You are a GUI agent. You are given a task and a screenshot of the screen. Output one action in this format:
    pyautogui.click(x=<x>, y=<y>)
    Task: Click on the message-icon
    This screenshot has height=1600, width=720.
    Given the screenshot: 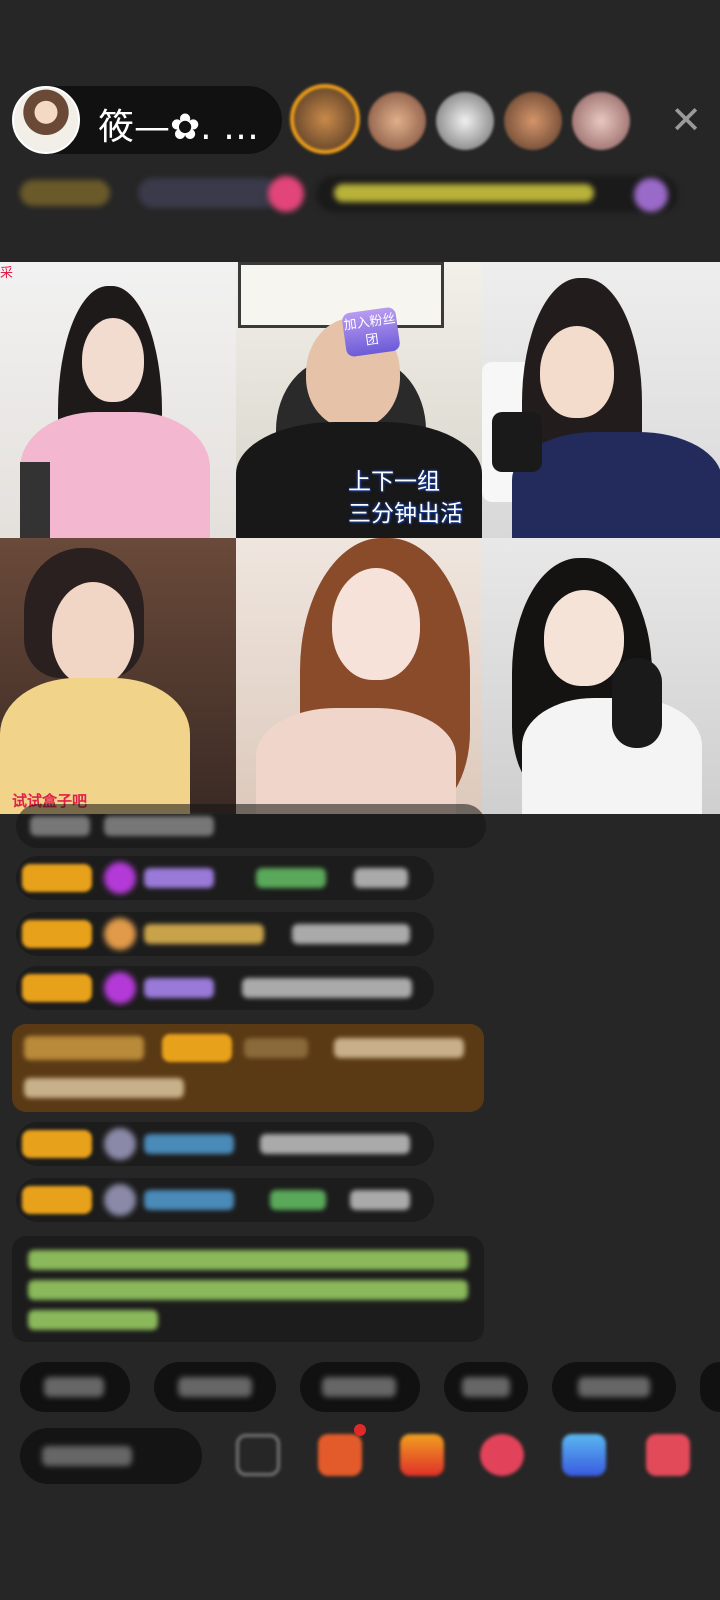 What is the action you would take?
    pyautogui.click(x=584, y=1455)
    